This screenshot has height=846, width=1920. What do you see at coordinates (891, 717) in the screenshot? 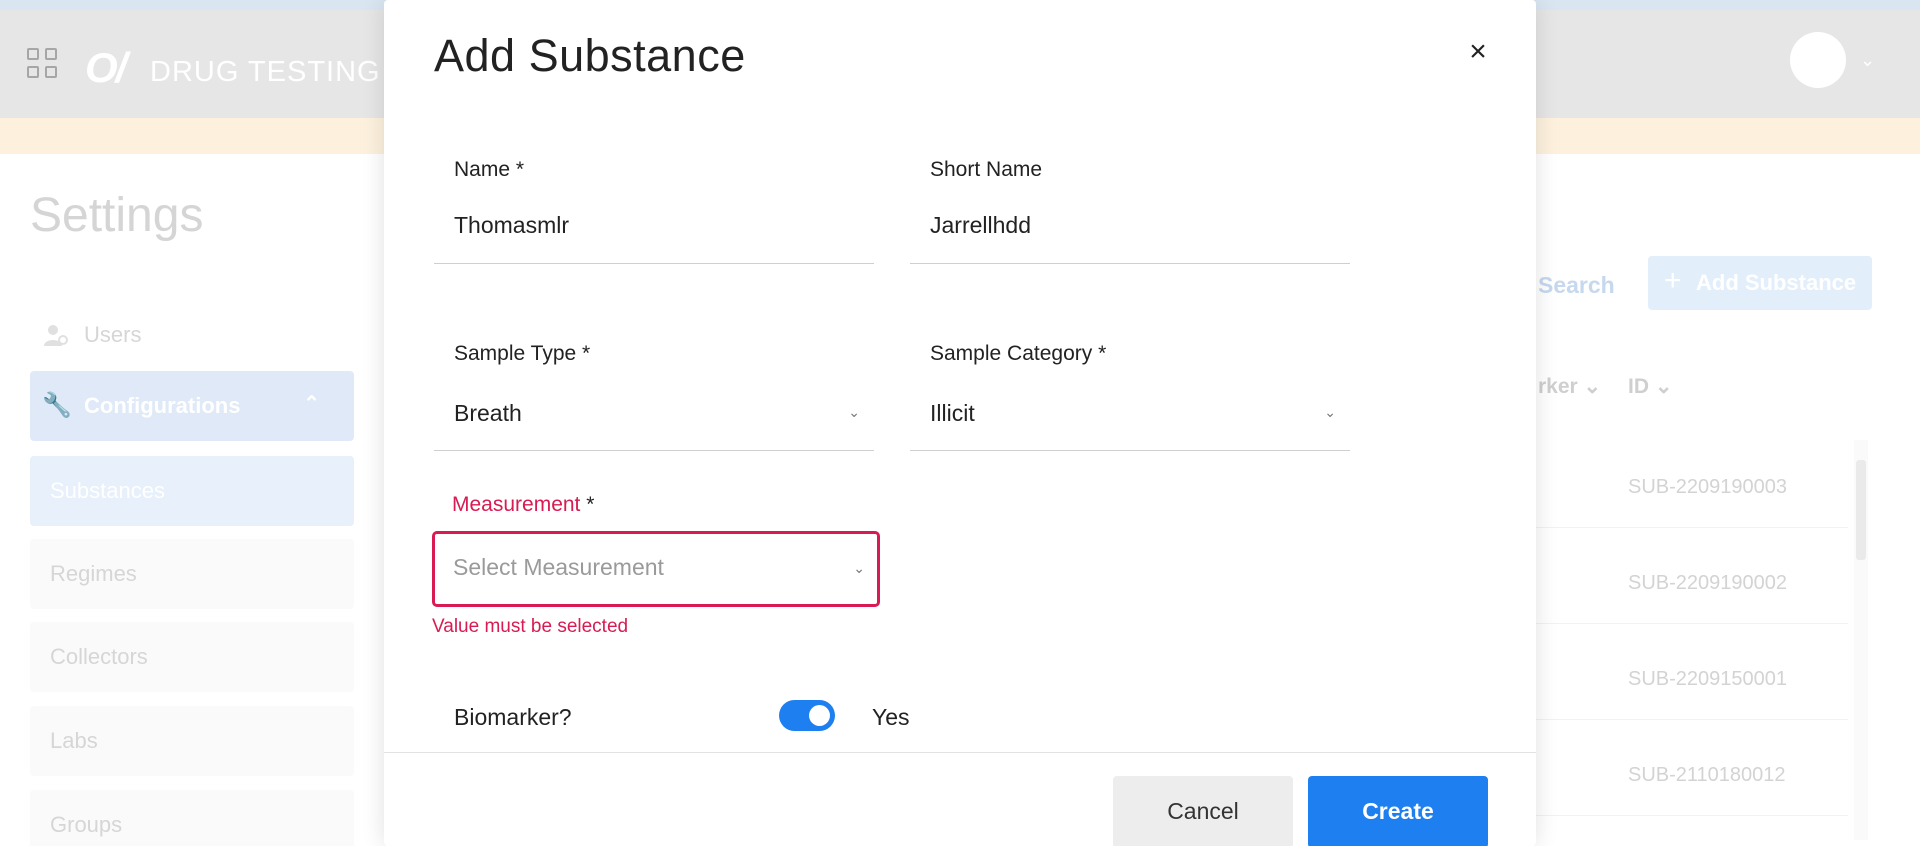
I see `biomarker-value: Yes` at bounding box center [891, 717].